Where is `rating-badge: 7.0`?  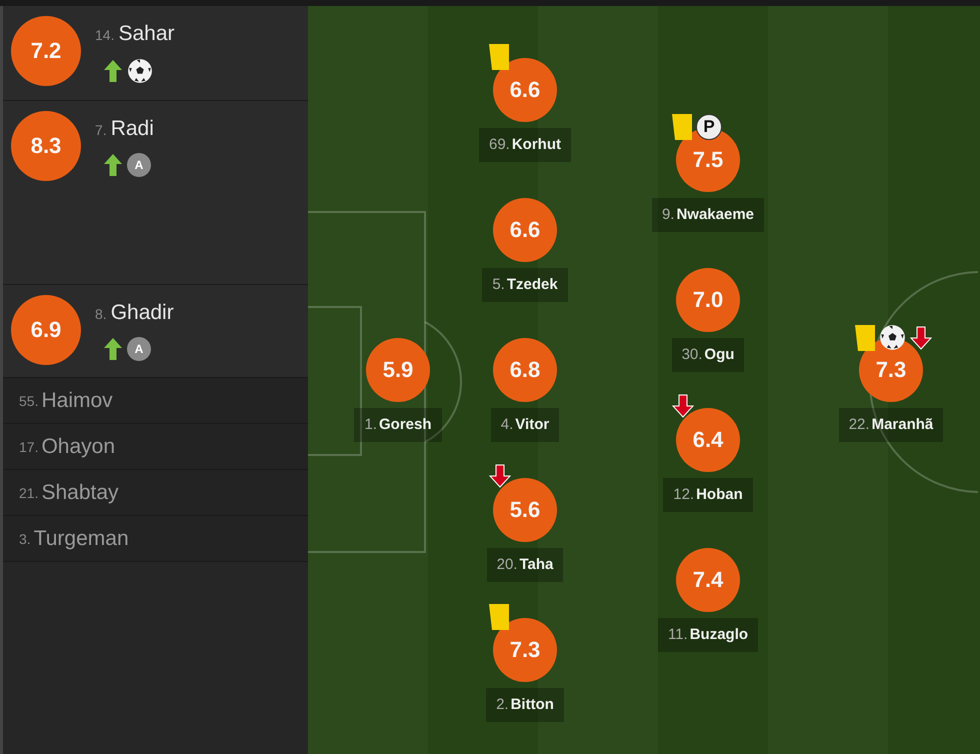
rating-badge: 7.0 is located at coordinates (708, 300).